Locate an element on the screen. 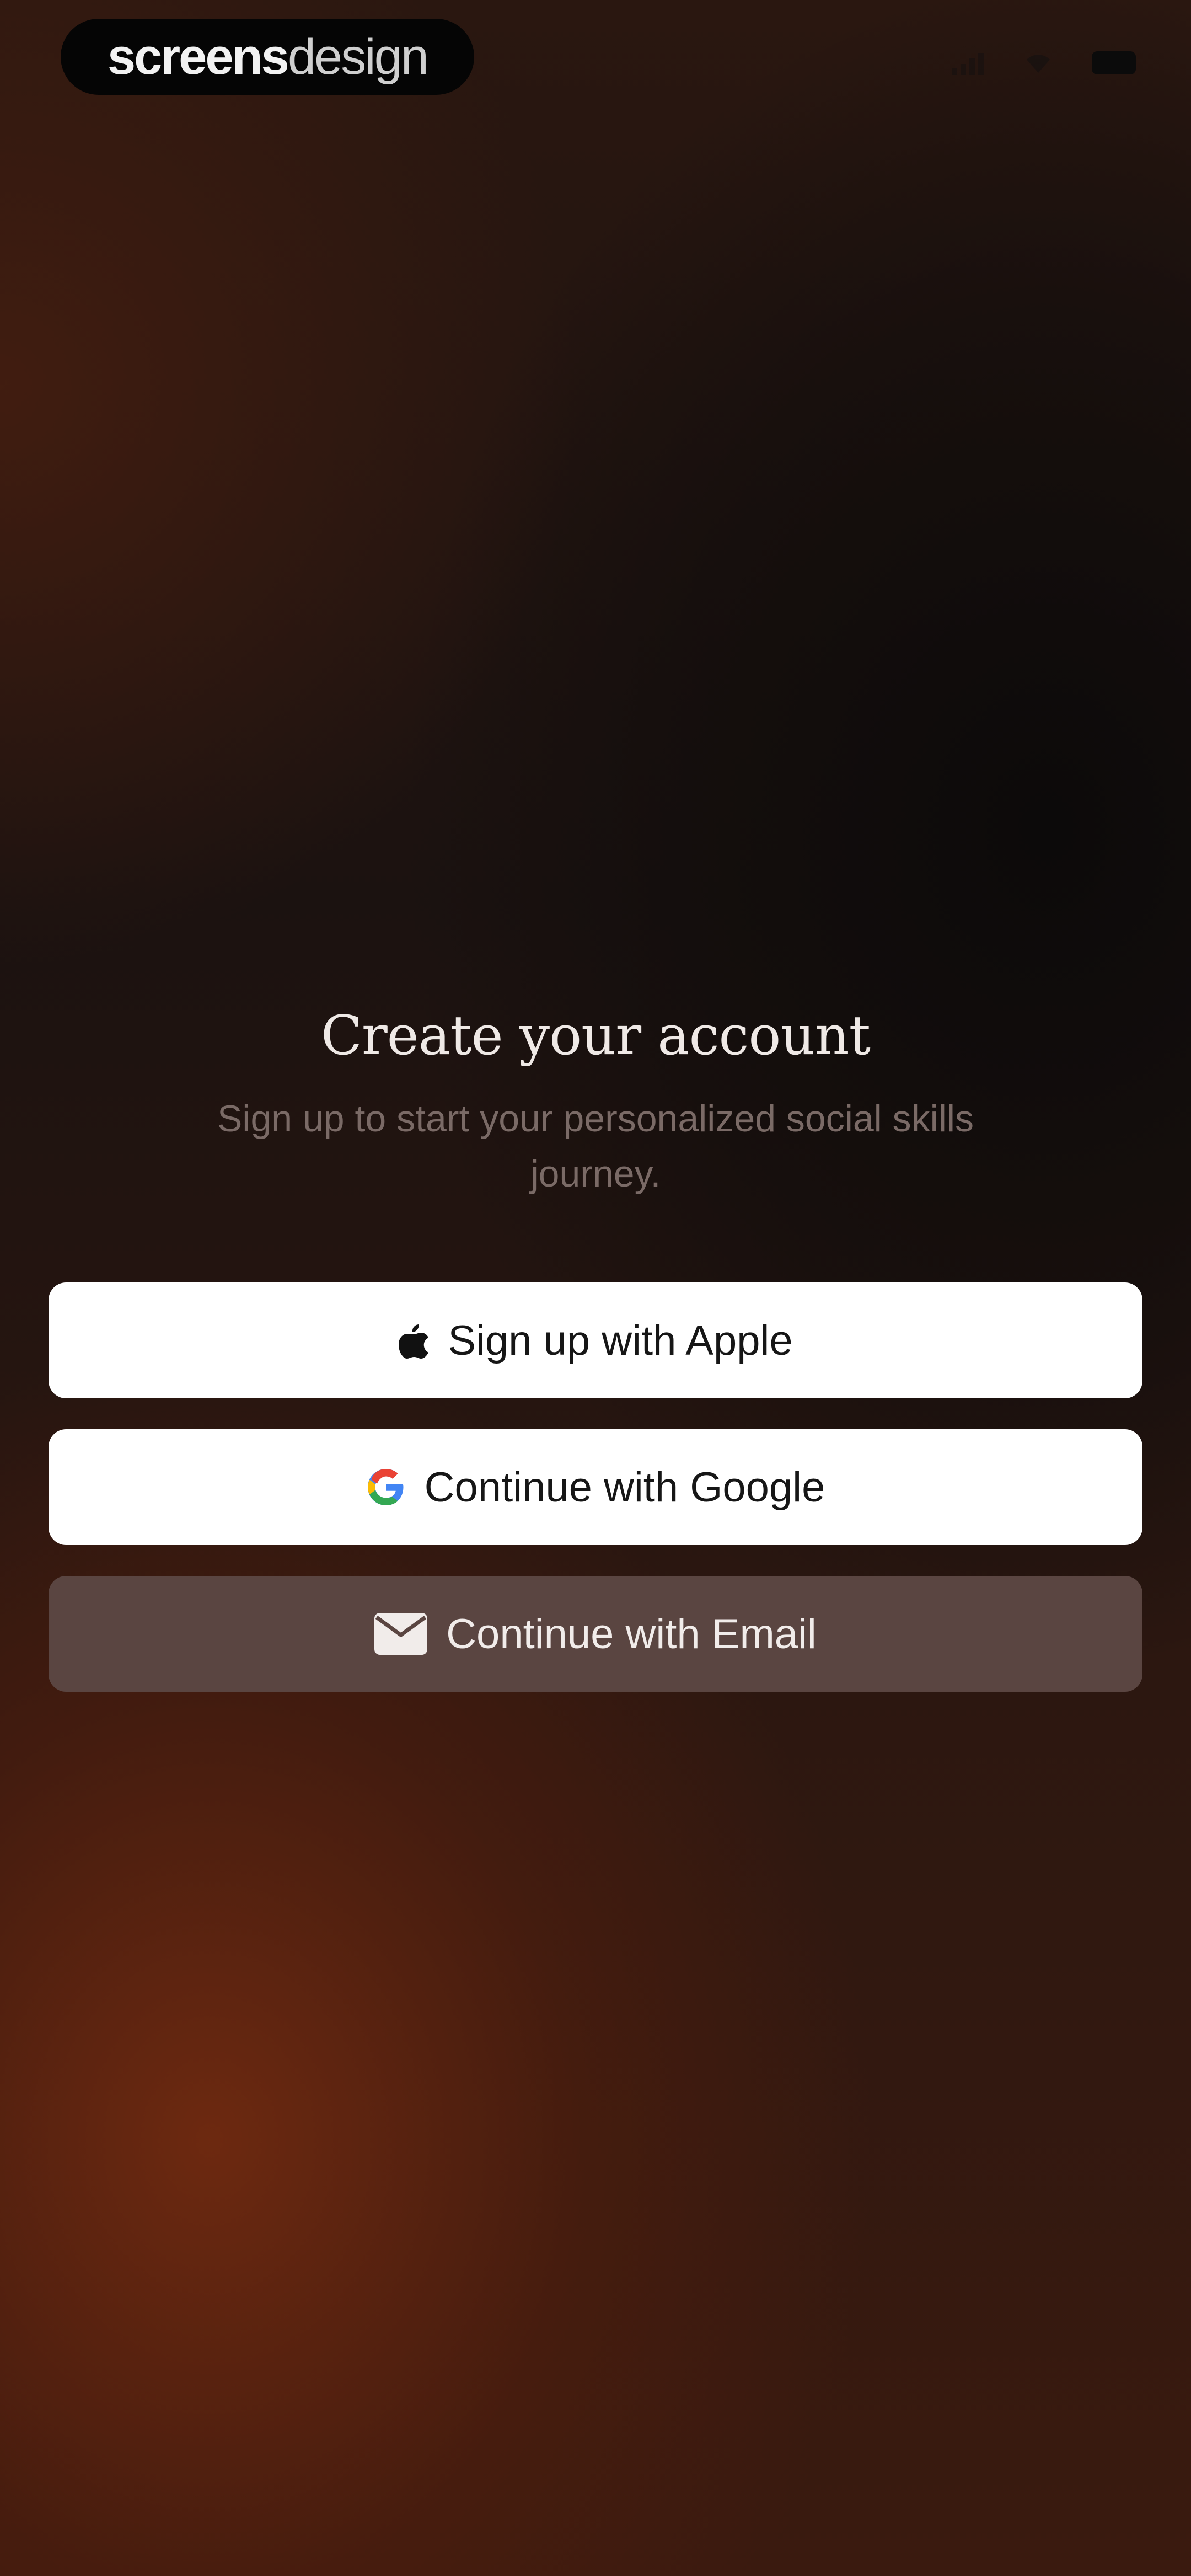  mail-icon is located at coordinates (401, 1634).